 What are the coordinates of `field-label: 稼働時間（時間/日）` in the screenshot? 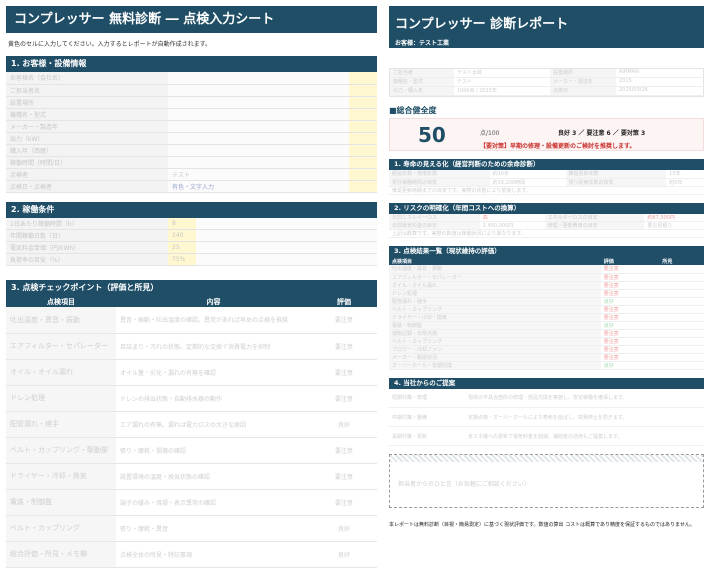 It's located at (87, 162).